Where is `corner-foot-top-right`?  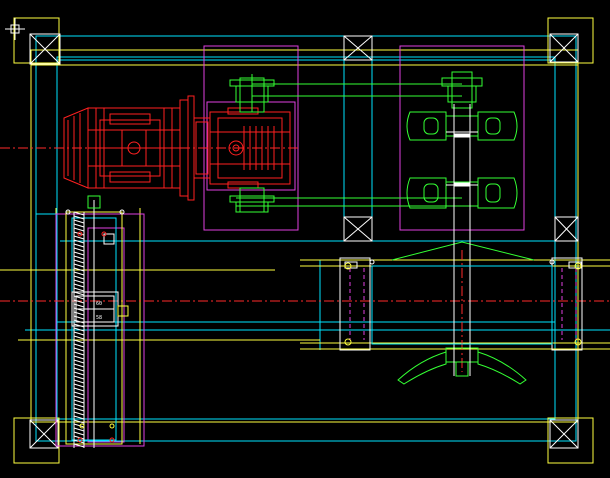 corner-foot-top-right is located at coordinates (570, 40).